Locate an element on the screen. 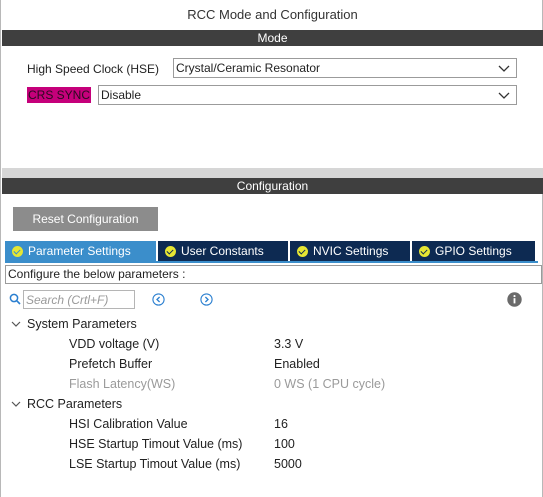  param-name: HSI Calibration Value is located at coordinates (128, 424).